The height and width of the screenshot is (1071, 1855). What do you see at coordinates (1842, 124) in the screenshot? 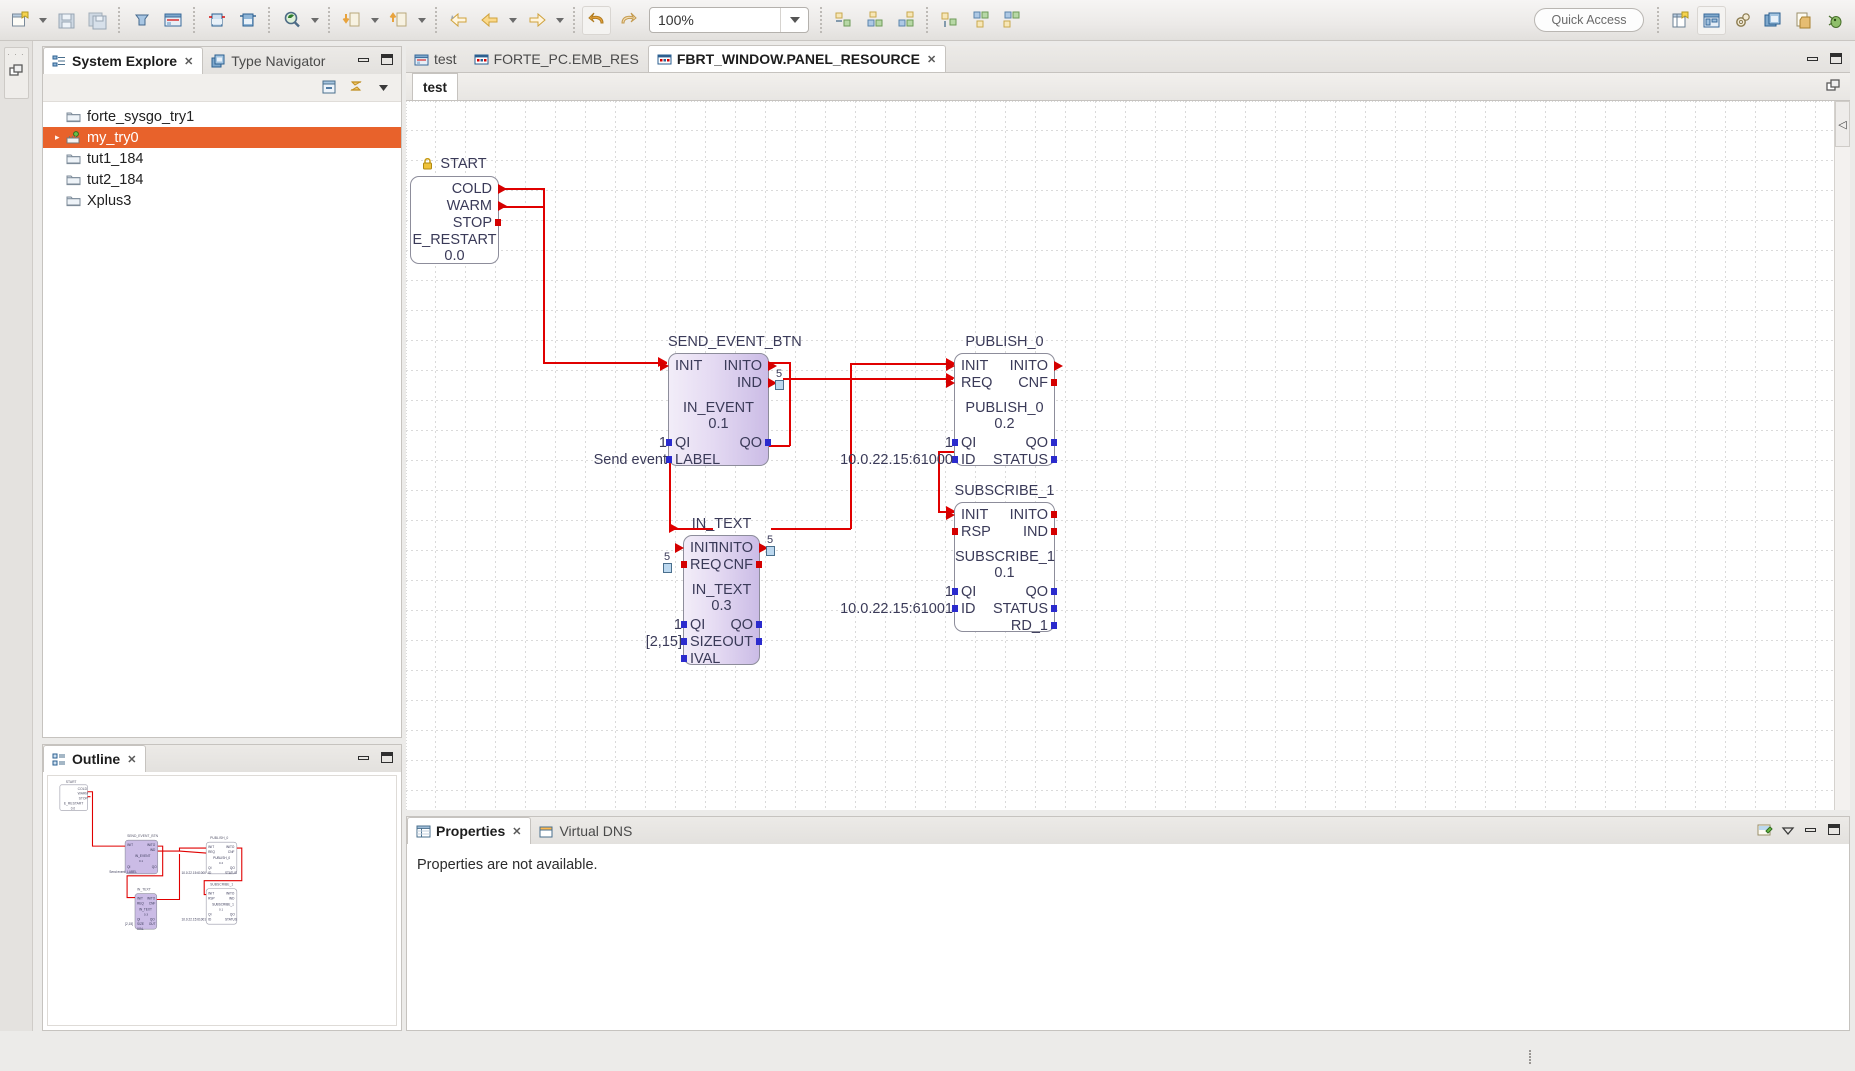
I see `collapse-left-icon: ◁` at bounding box center [1842, 124].